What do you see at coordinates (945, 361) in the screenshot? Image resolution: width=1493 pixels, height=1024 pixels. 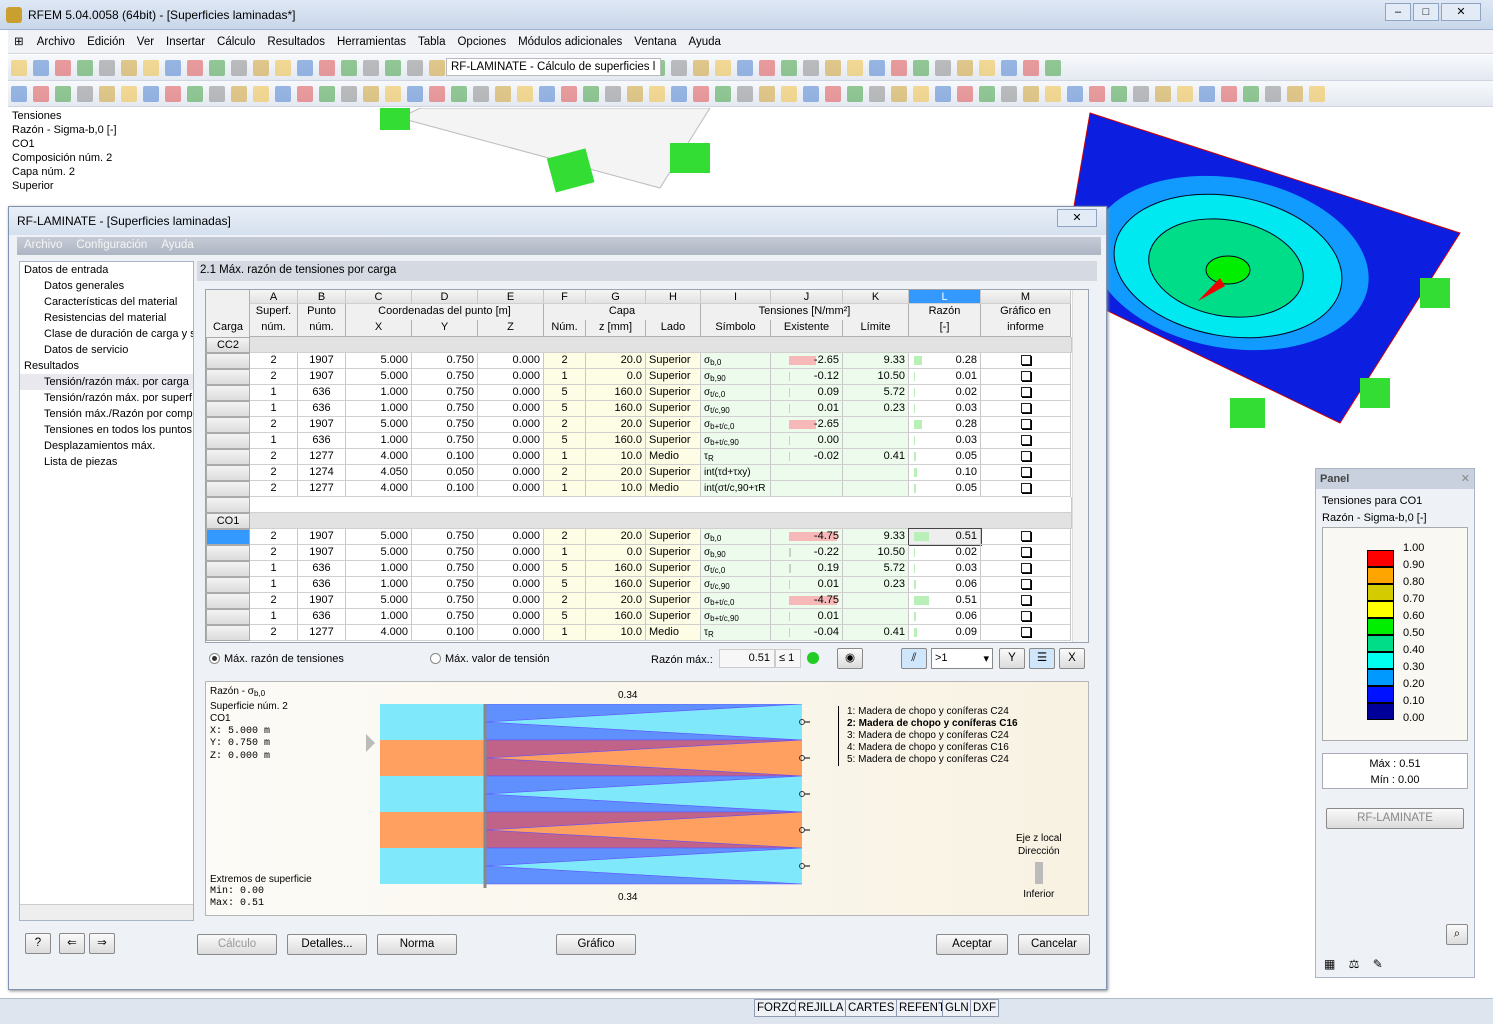 I see `cell-ratio: 0.28` at bounding box center [945, 361].